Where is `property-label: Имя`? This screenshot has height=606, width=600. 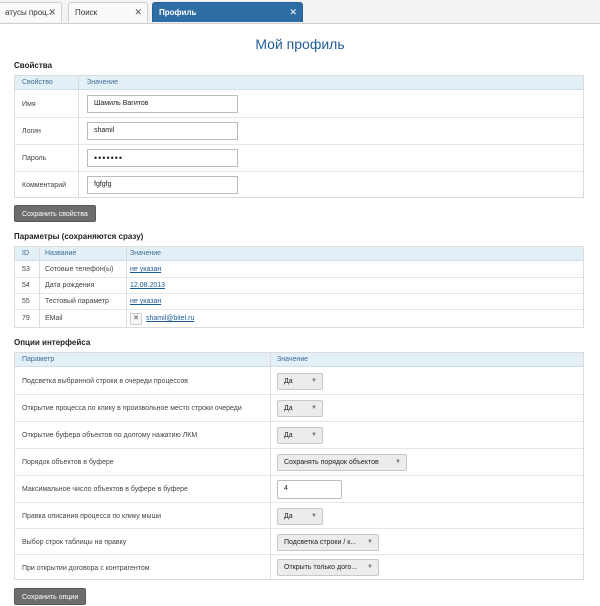
property-label: Имя is located at coordinates (29, 104).